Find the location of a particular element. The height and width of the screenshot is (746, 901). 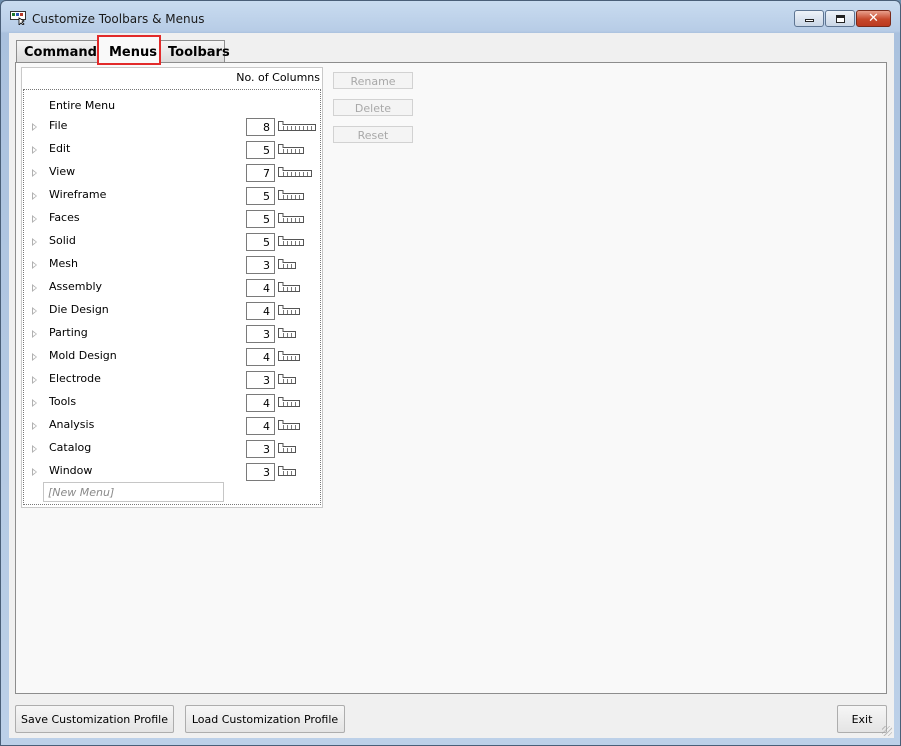

minimize-button is located at coordinates (809, 18).